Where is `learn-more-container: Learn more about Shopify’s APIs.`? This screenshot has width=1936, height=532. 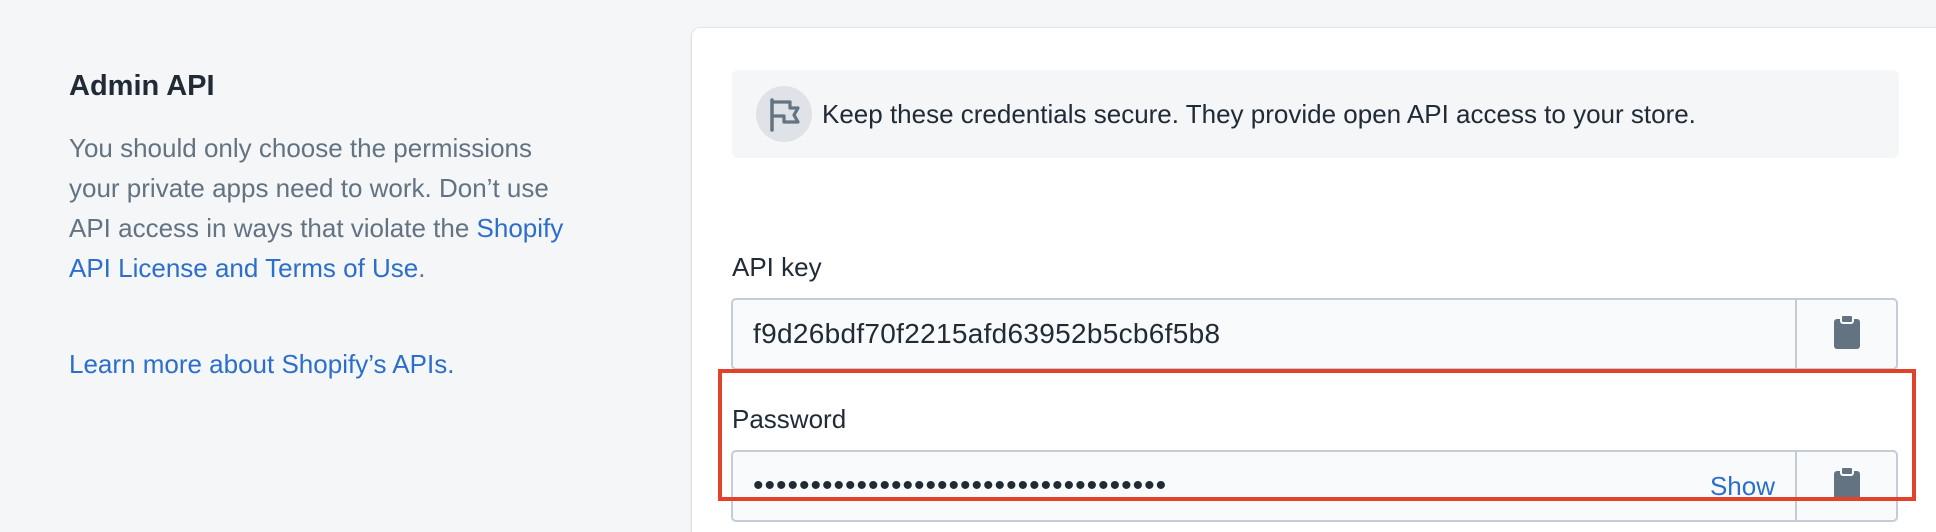 learn-more-container: Learn more about Shopify’s APIs. is located at coordinates (329, 364).